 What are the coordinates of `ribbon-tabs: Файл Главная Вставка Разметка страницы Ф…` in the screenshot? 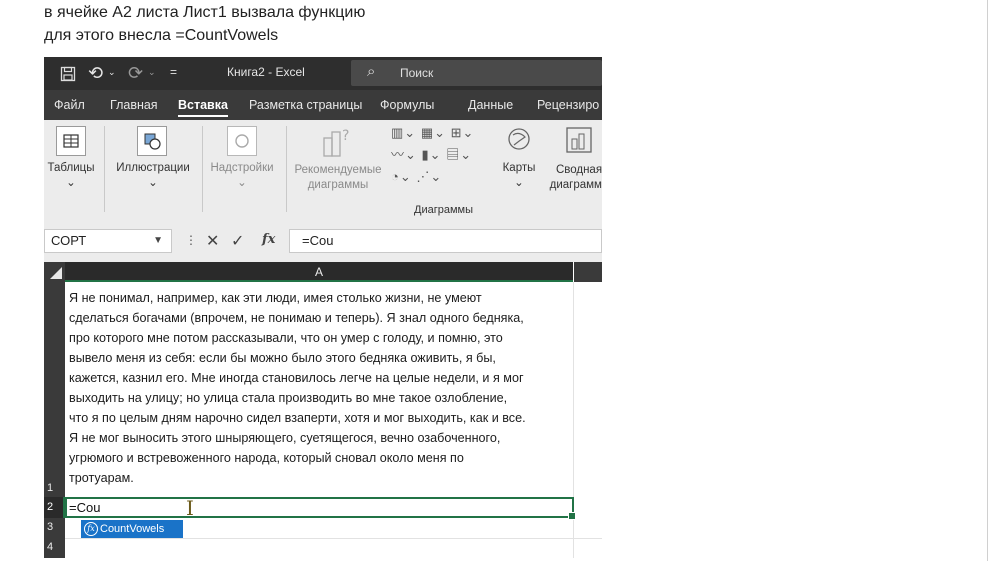 It's located at (323, 105).